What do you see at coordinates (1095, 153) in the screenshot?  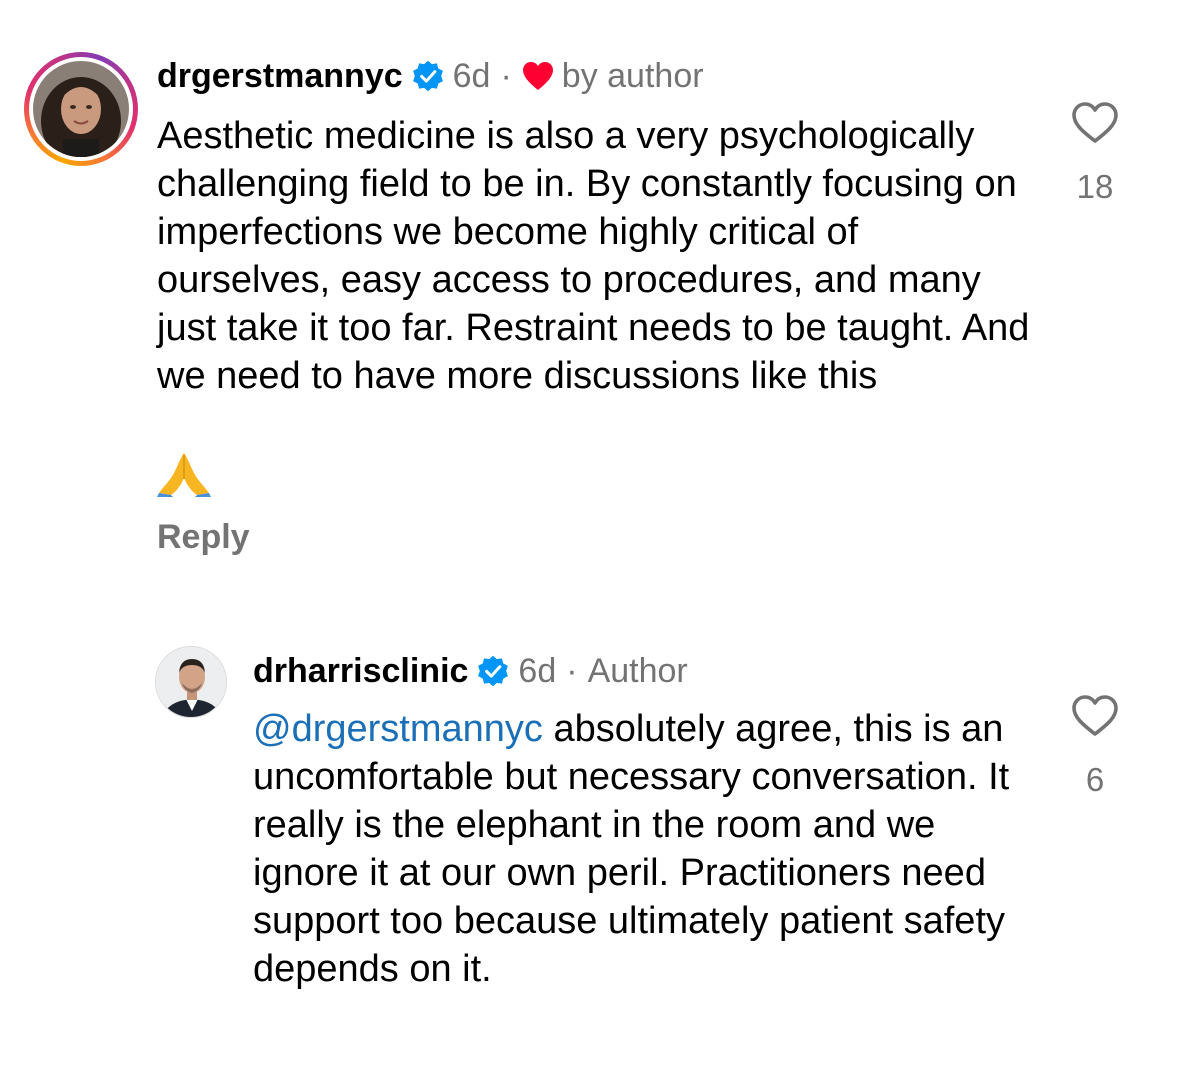 I see `like-column: 18` at bounding box center [1095, 153].